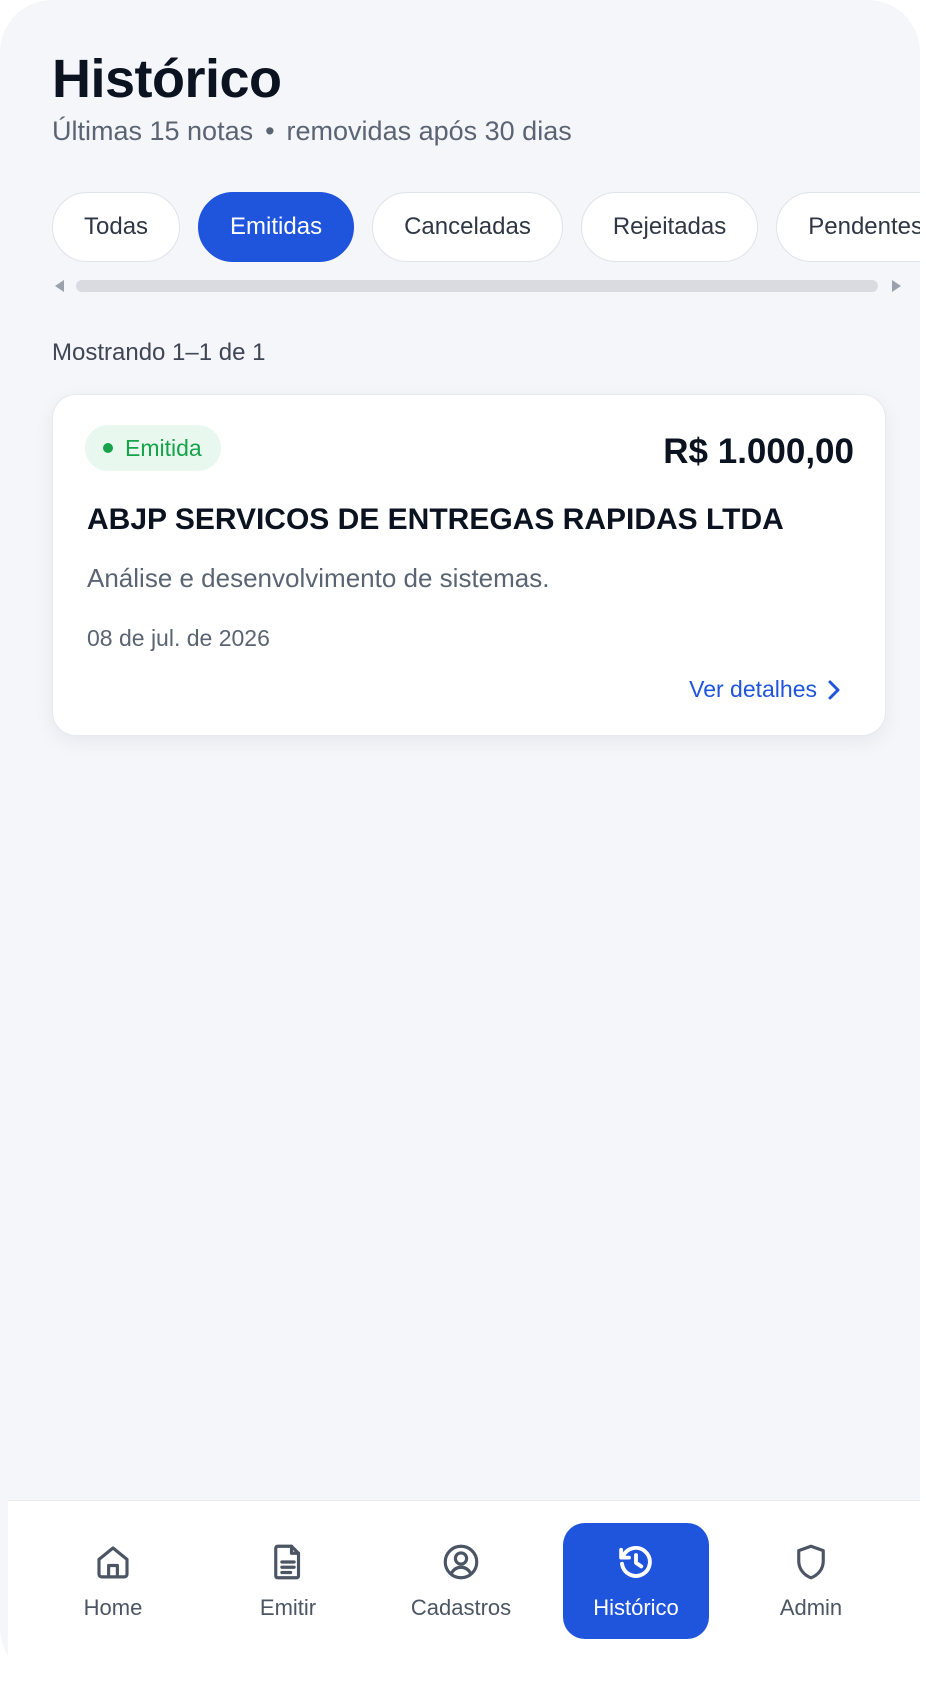  What do you see at coordinates (59, 286) in the screenshot?
I see `scroll-left-arrow-icon` at bounding box center [59, 286].